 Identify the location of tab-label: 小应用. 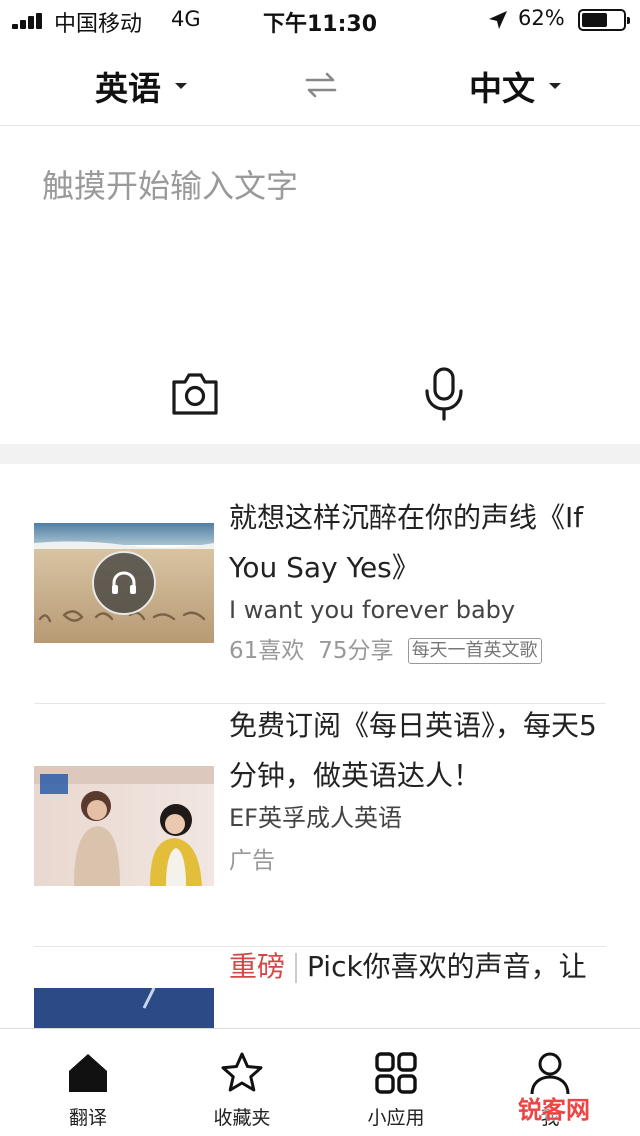
(396, 1118).